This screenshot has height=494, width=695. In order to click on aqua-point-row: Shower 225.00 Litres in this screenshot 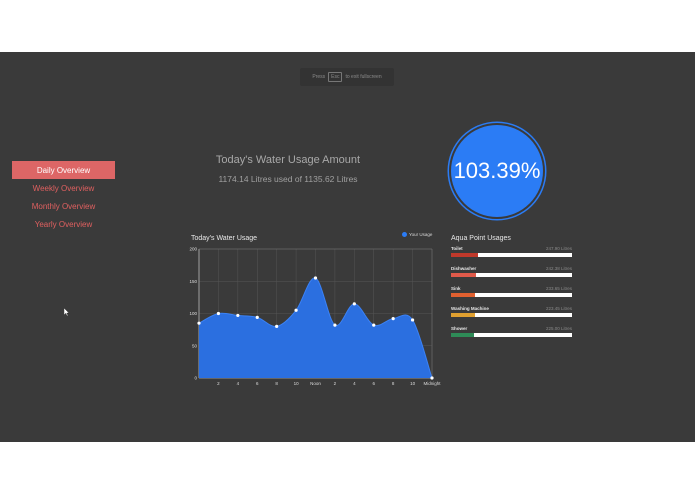, I will do `click(511, 333)`.